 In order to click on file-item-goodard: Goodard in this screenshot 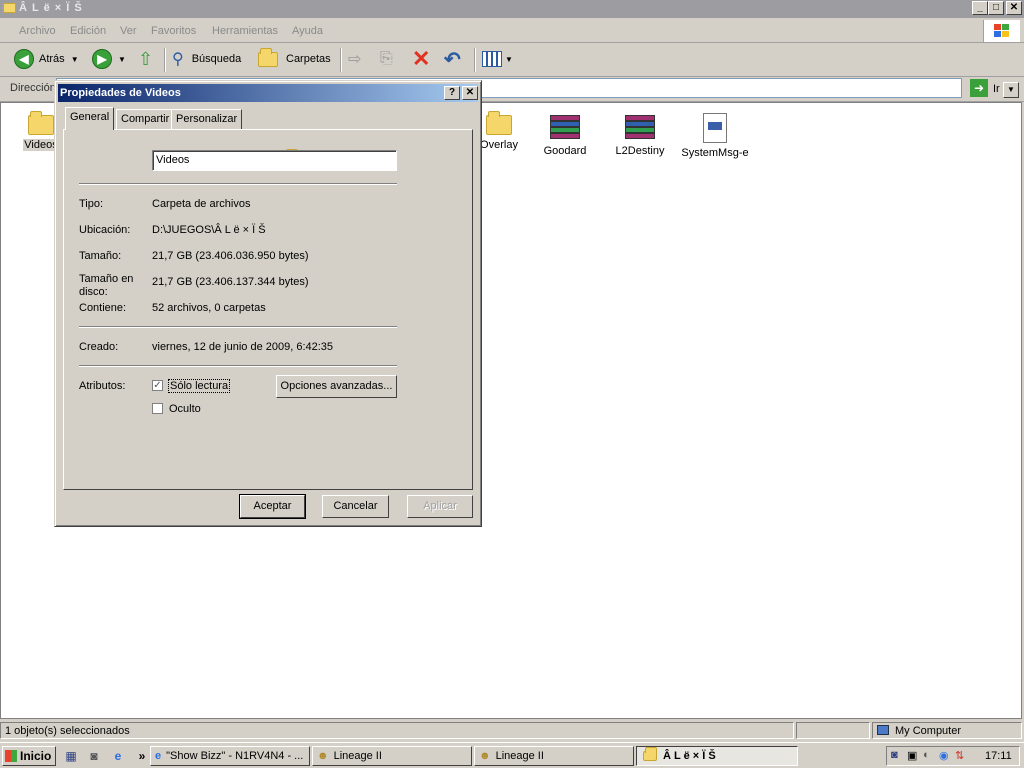, I will do `click(565, 136)`.